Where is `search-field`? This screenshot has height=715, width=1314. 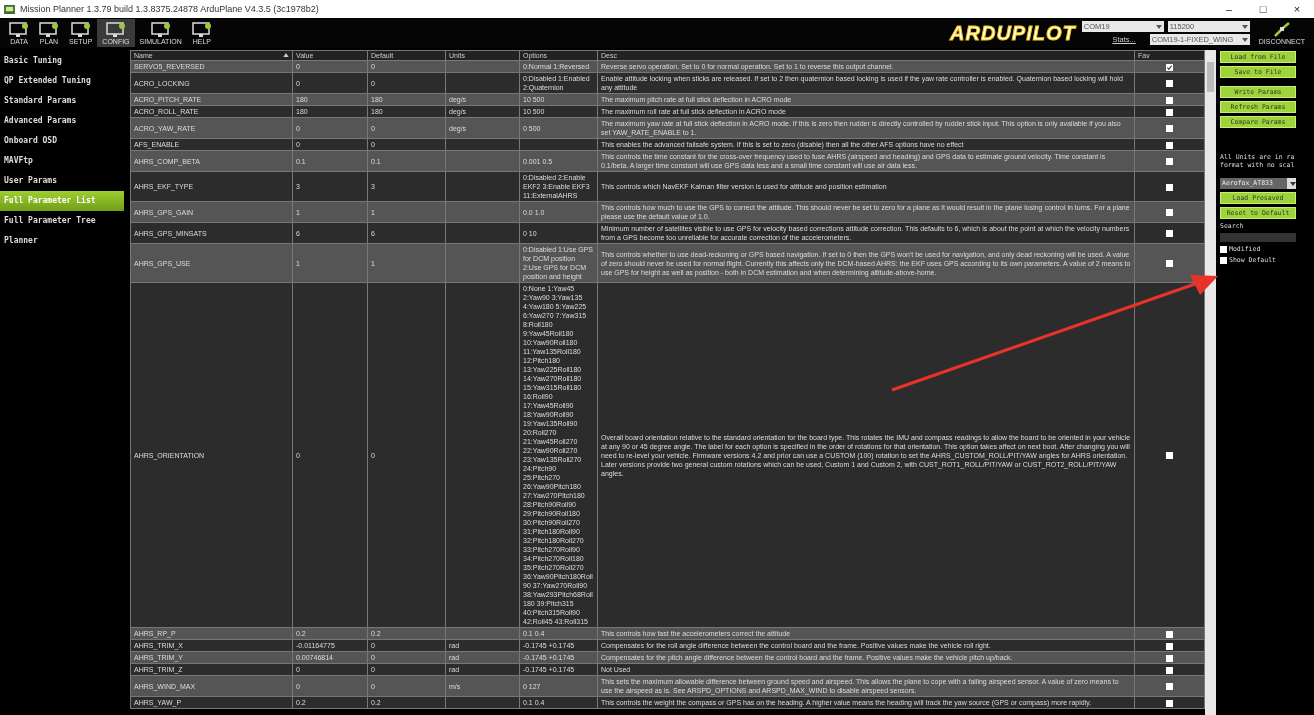
search-field is located at coordinates (1258, 237).